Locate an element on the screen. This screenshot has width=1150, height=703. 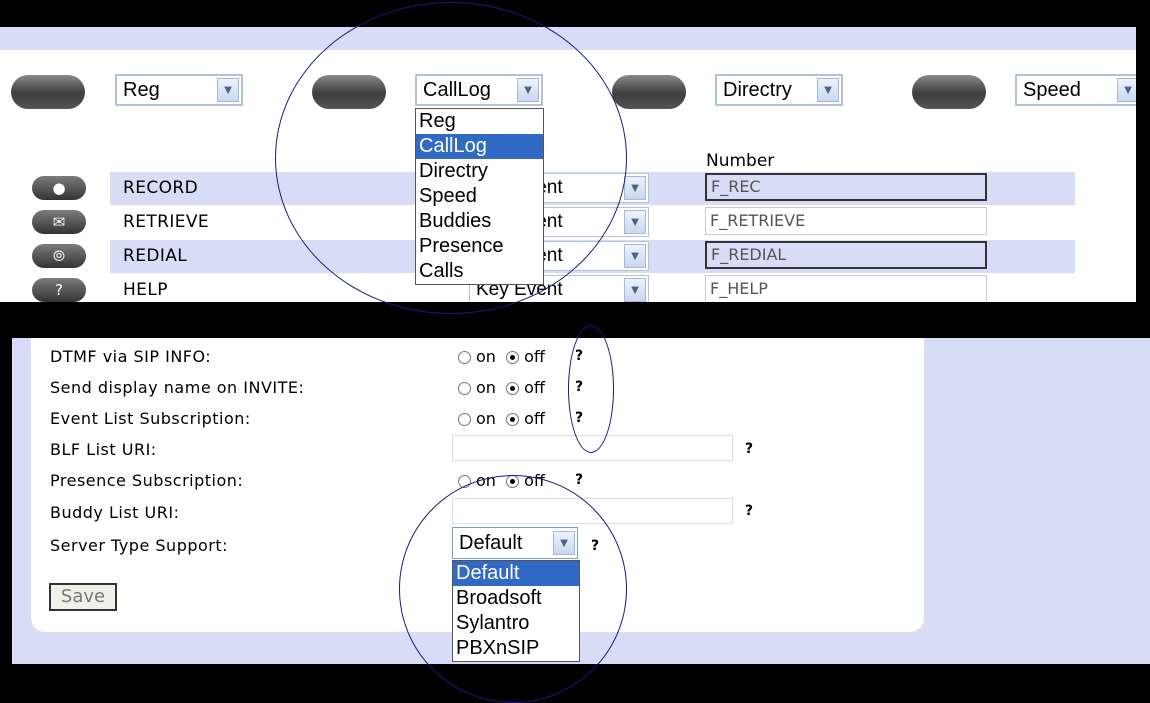
number-field: F_REDIAL is located at coordinates (846, 255).